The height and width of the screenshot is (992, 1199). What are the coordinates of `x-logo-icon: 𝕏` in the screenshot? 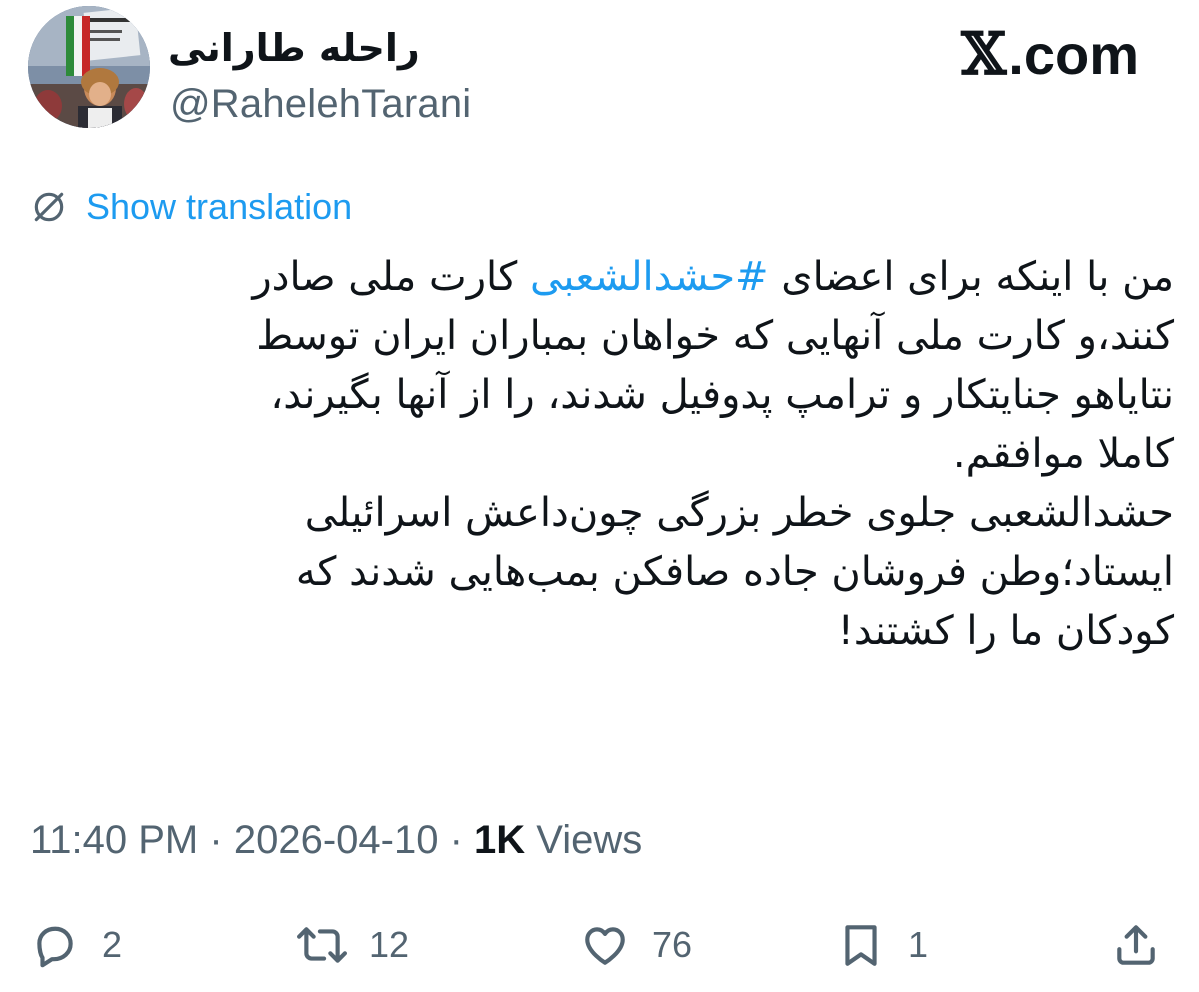 It's located at (984, 54).